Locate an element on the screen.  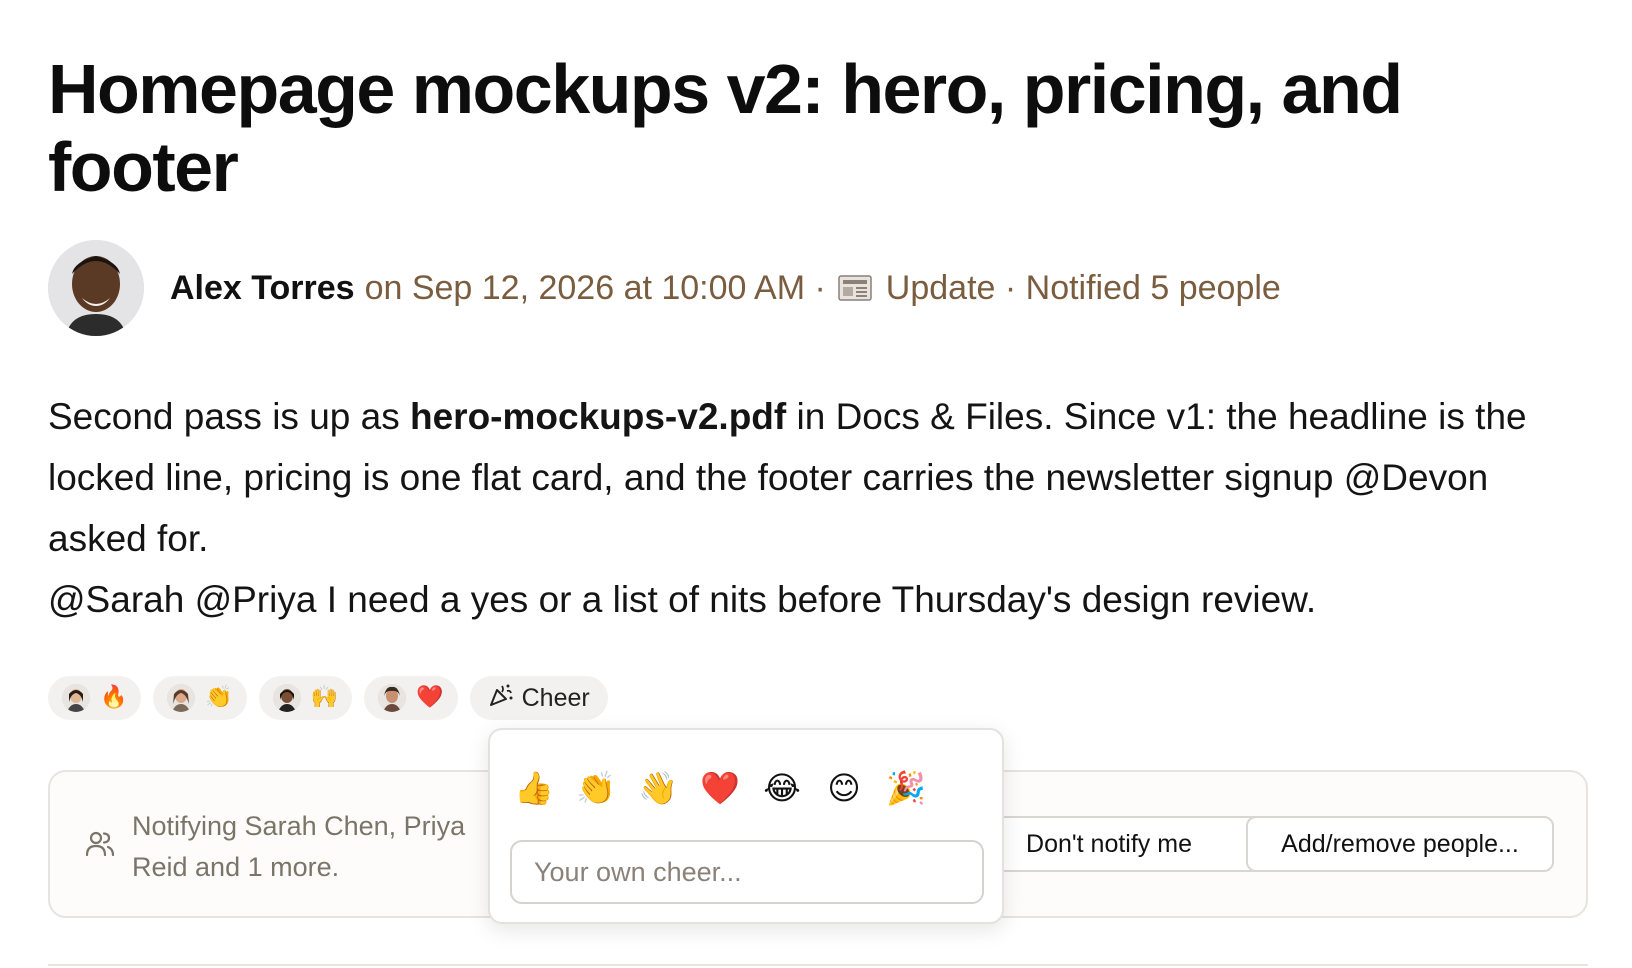
people-icon is located at coordinates (100, 846).